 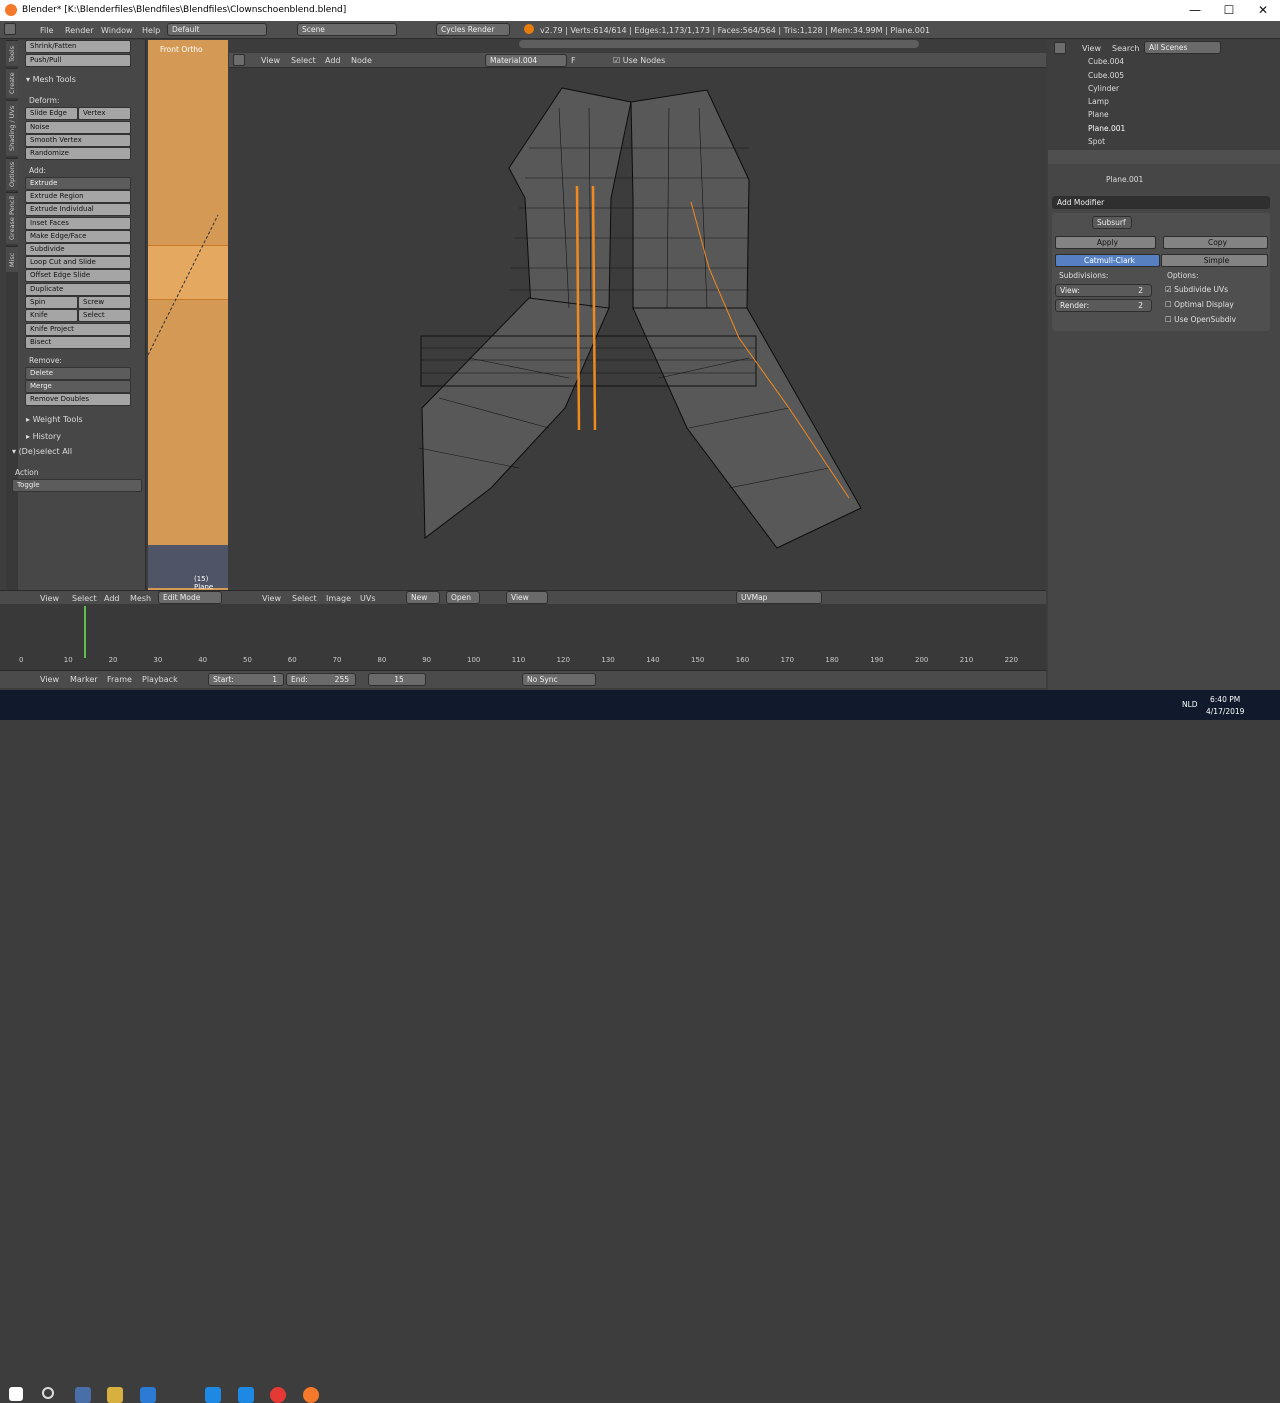 What do you see at coordinates (246, 1395) in the screenshot?
I see `edge-browser-icon` at bounding box center [246, 1395].